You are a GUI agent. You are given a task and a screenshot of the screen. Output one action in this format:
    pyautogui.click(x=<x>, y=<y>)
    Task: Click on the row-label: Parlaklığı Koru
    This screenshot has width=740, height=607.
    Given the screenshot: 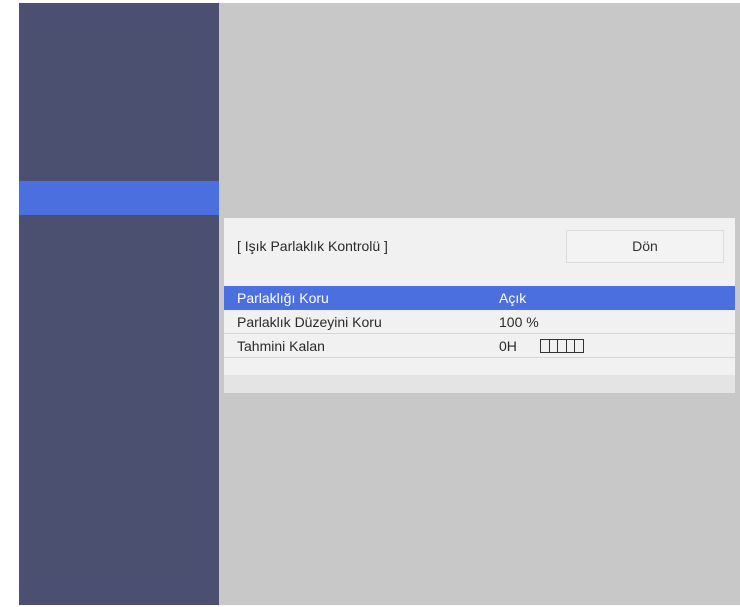 What is the action you would take?
    pyautogui.click(x=283, y=298)
    